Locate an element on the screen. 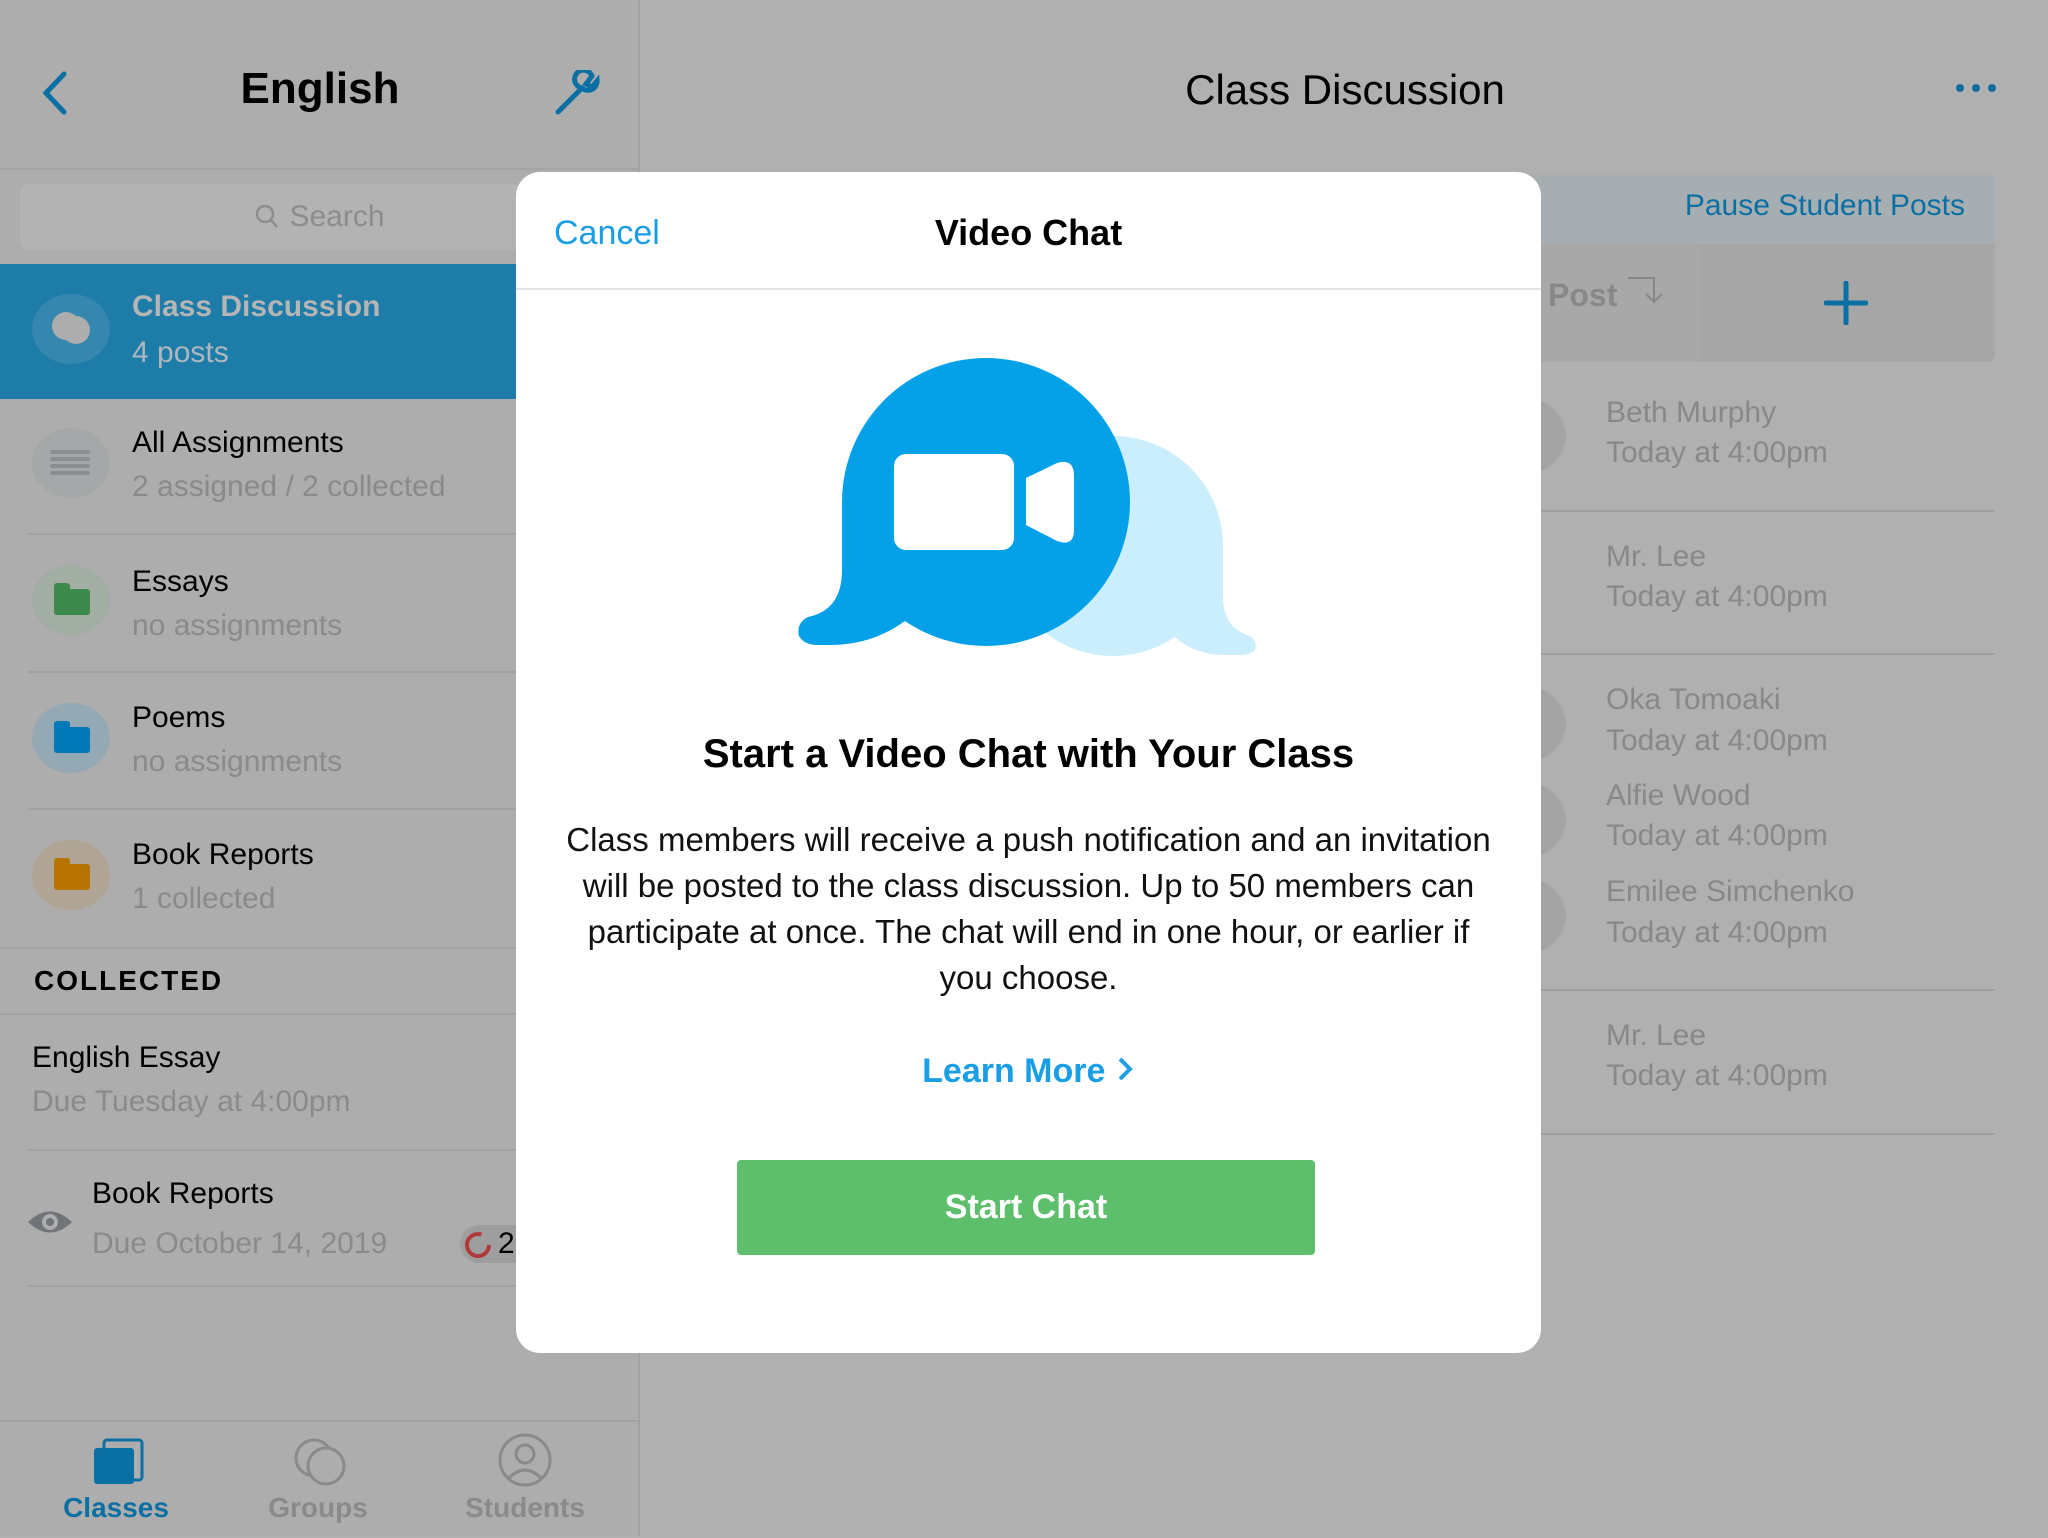  tab-classes: Classes is located at coordinates (116, 1480).